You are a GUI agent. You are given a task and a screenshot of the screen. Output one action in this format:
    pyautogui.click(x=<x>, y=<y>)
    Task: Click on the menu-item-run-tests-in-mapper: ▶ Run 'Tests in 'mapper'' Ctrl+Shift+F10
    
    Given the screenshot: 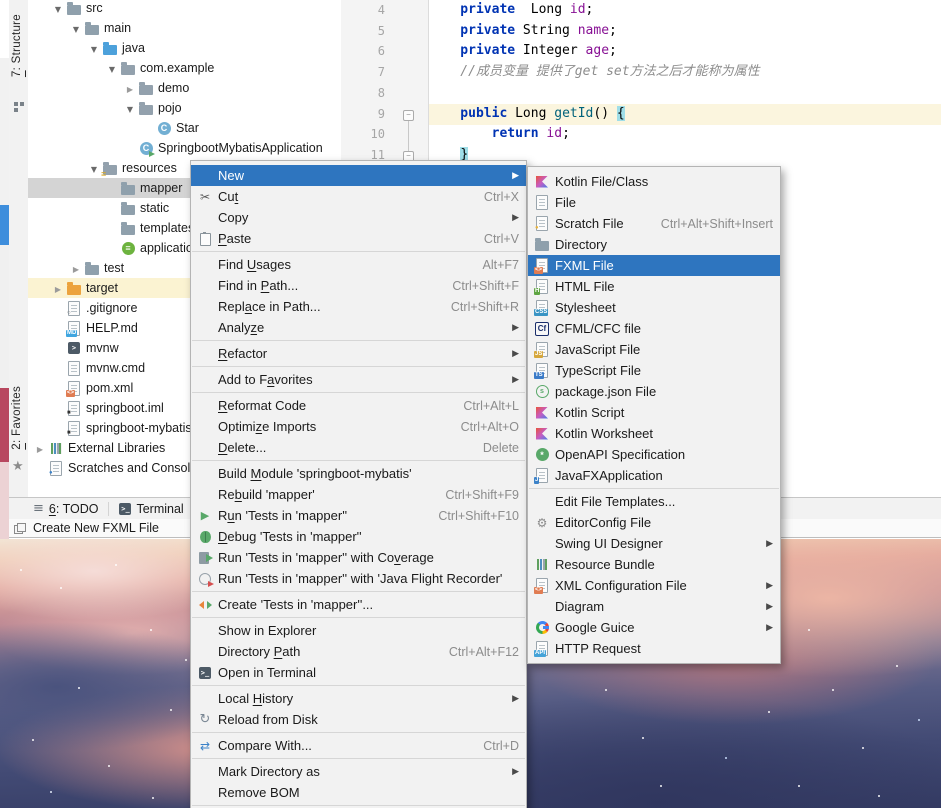 What is the action you would take?
    pyautogui.click(x=358, y=515)
    